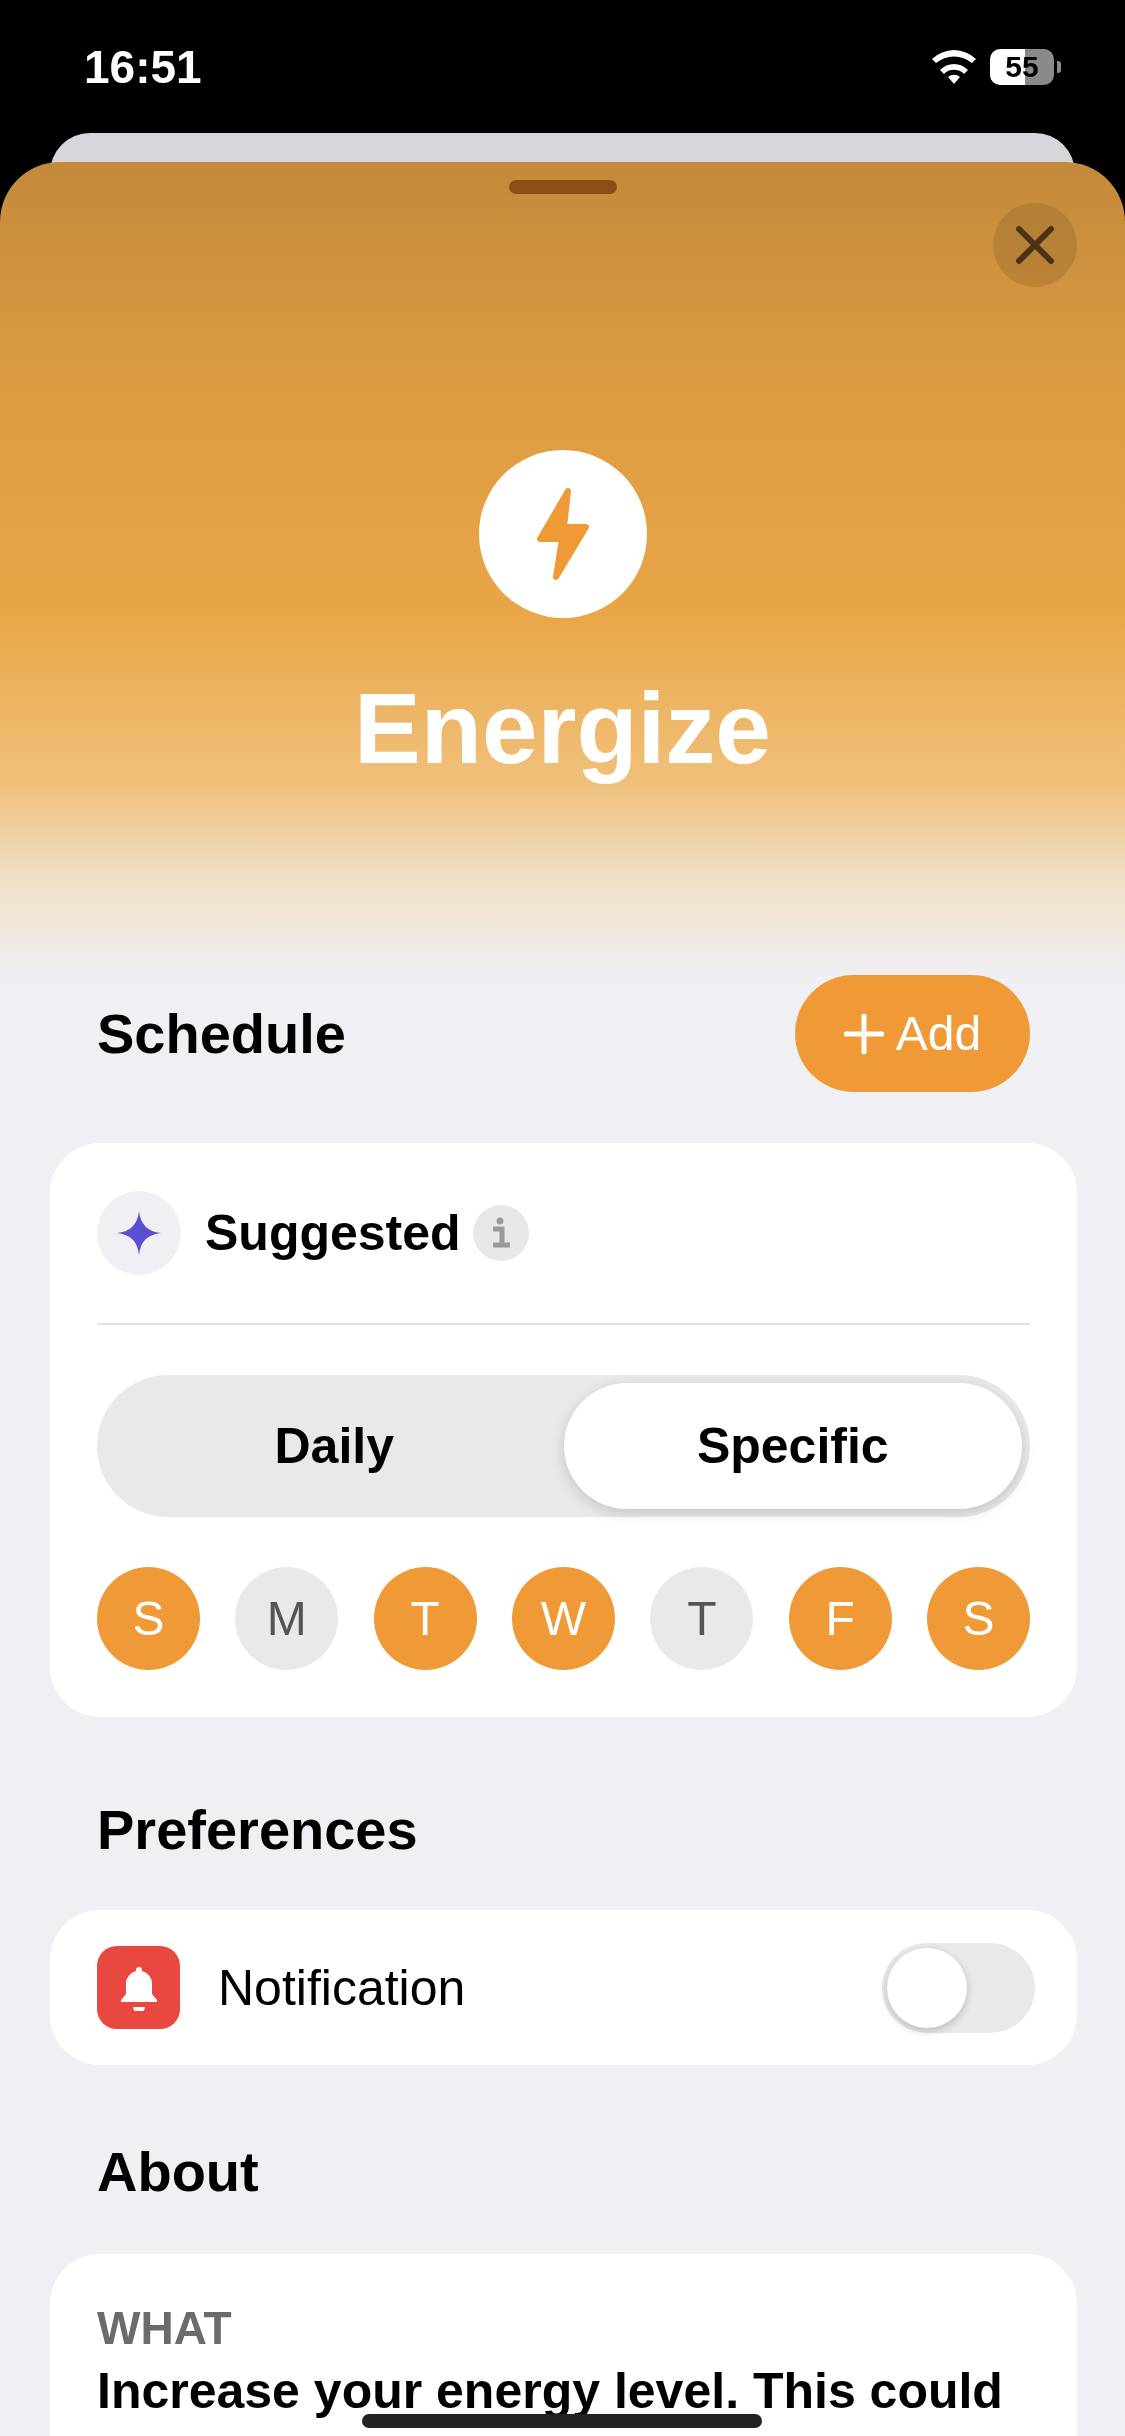 The height and width of the screenshot is (2436, 1125). I want to click on about-label: WHAT, so click(165, 2328).